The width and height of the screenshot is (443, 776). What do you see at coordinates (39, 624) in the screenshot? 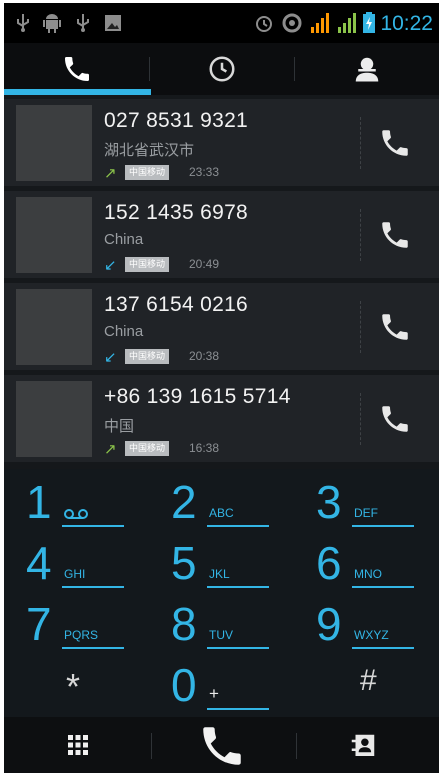
I see `key-digit: 7` at bounding box center [39, 624].